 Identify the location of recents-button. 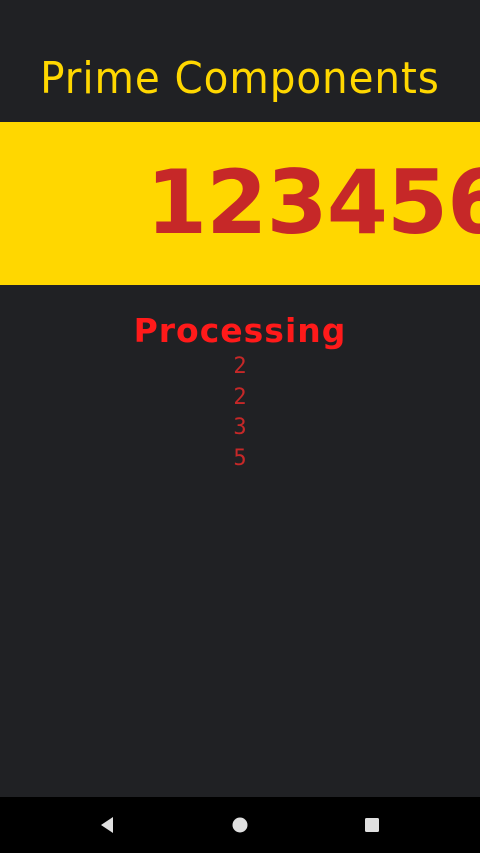
(372, 825).